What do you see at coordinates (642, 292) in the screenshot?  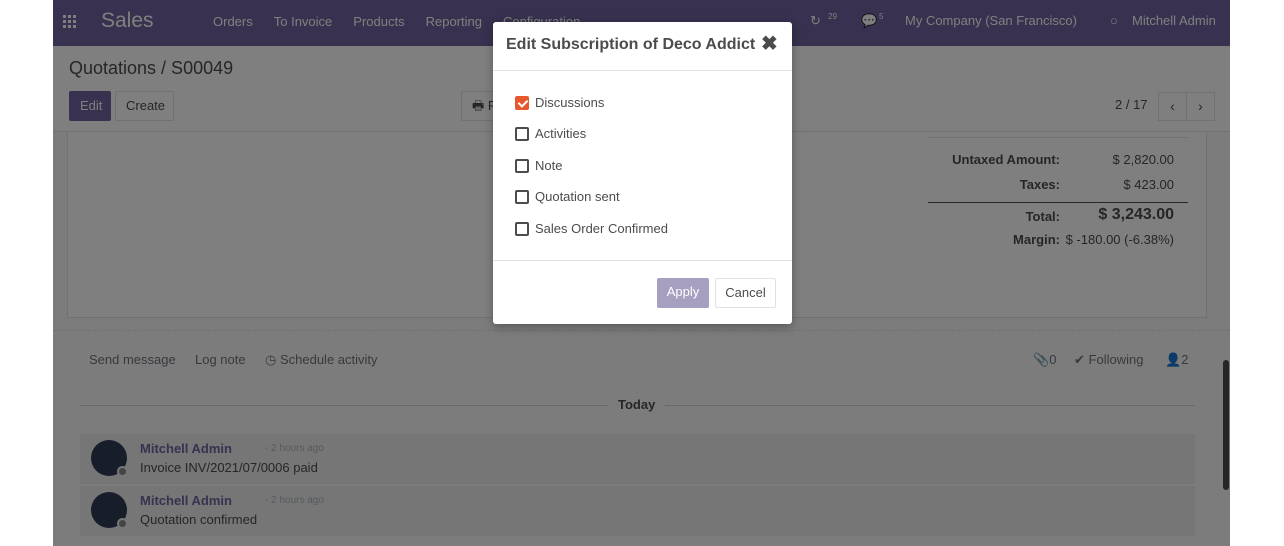 I see `dialog-footer: Apply Cancel` at bounding box center [642, 292].